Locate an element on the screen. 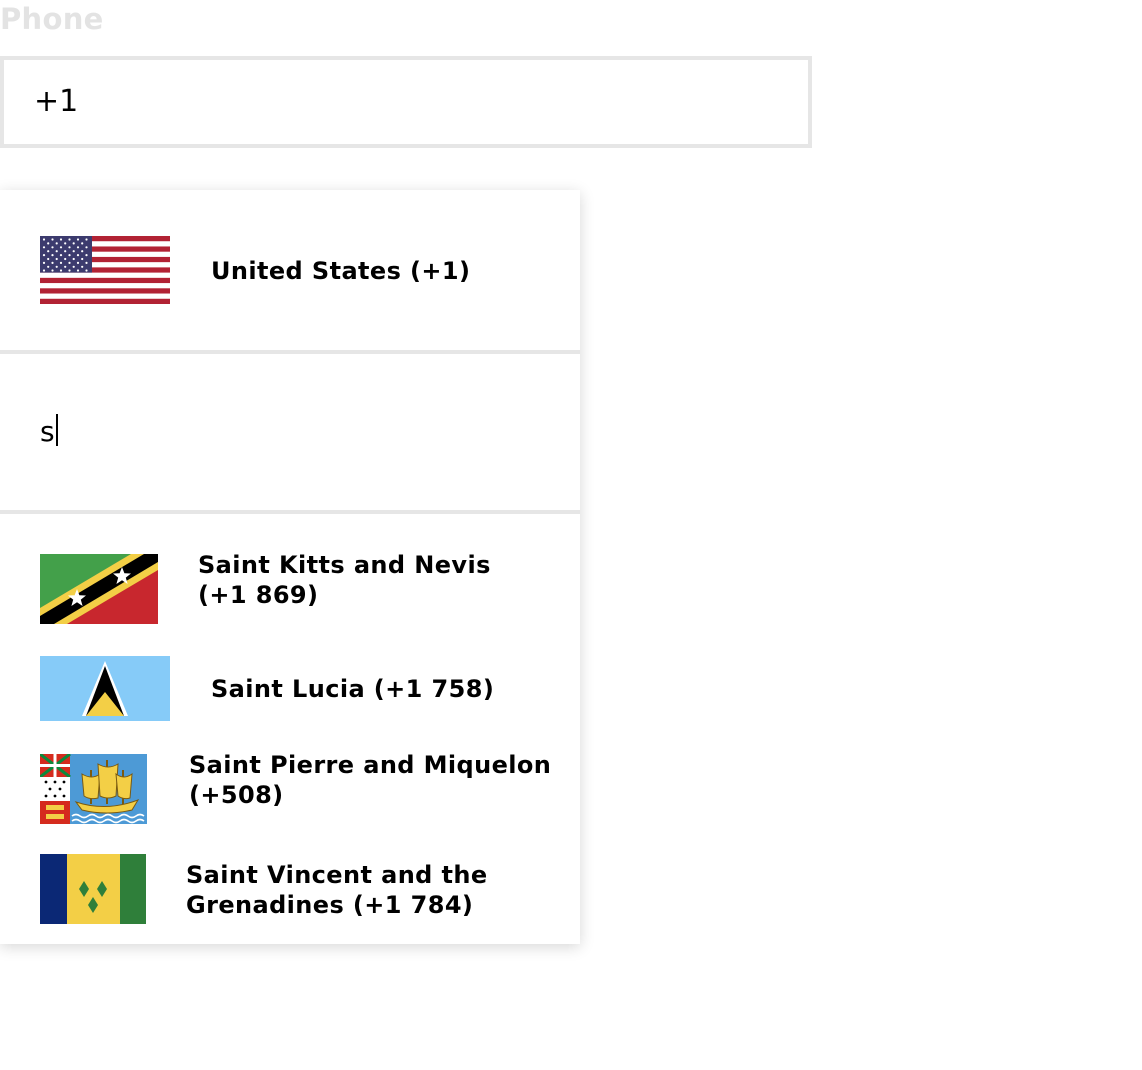  us-flag-icon is located at coordinates (105, 270).